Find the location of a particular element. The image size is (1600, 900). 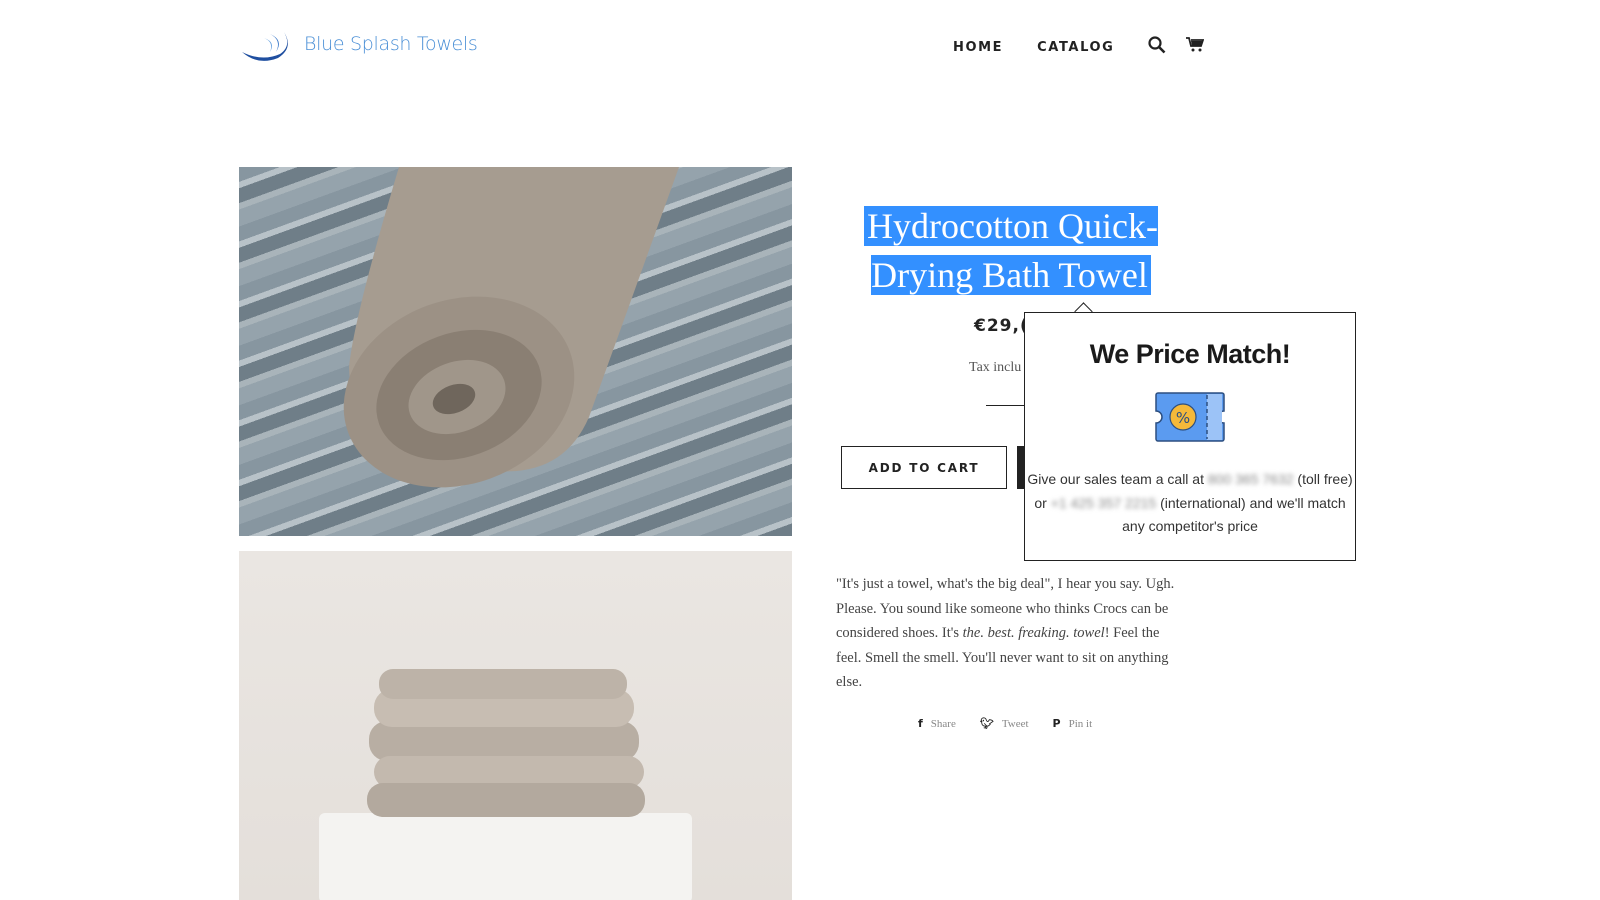

product-image-rolled-towel is located at coordinates (515, 351).